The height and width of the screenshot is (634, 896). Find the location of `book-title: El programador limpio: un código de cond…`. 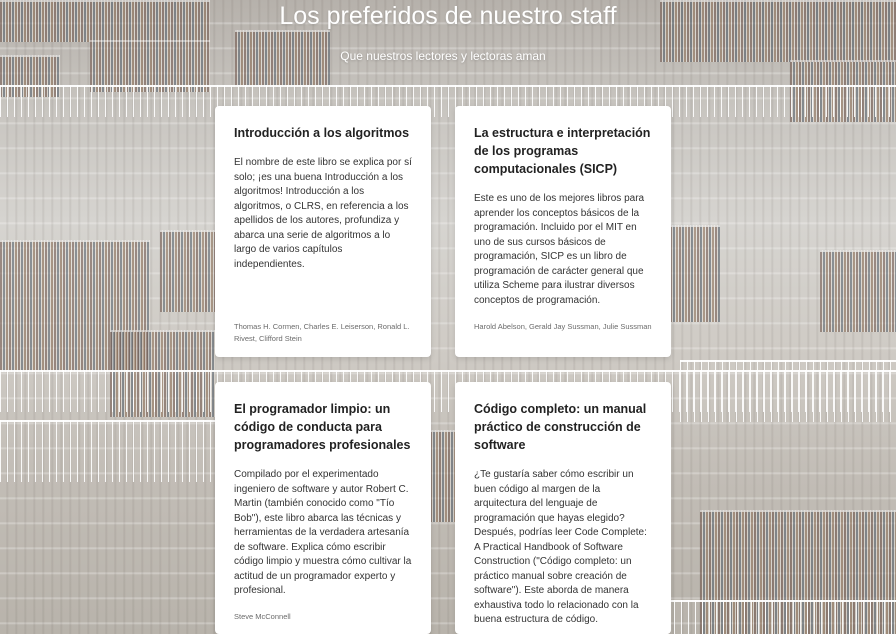

book-title: El programador limpio: un código de cond… is located at coordinates (322, 427).